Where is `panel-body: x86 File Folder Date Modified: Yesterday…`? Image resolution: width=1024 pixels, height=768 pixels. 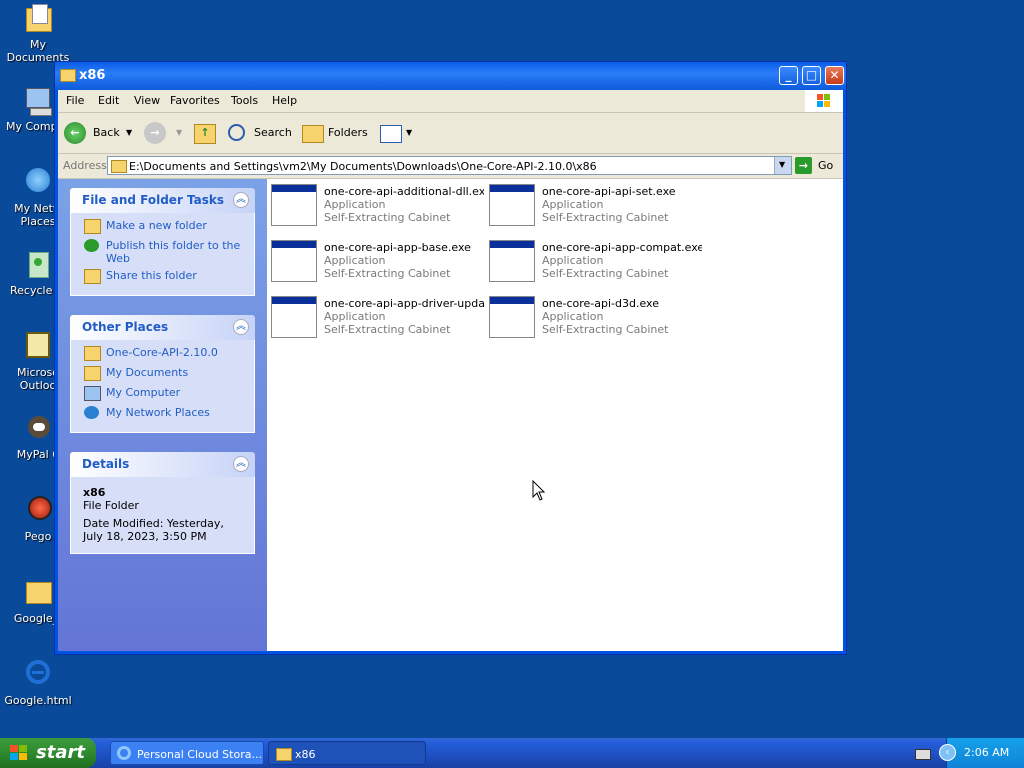
panel-body: x86 File Folder Date Modified: Yesterday… is located at coordinates (162, 515).